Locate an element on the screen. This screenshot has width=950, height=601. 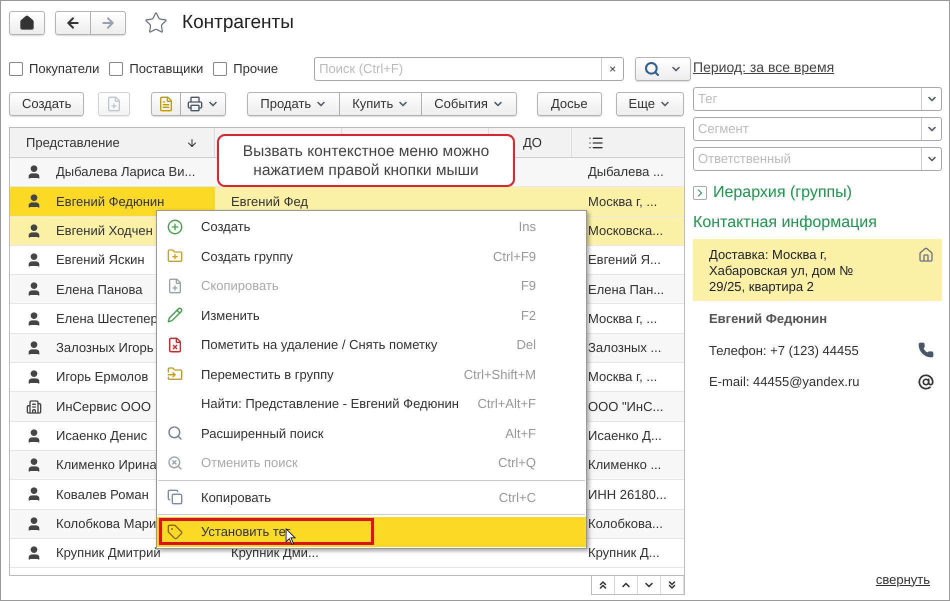
tag-icon is located at coordinates (175, 532).